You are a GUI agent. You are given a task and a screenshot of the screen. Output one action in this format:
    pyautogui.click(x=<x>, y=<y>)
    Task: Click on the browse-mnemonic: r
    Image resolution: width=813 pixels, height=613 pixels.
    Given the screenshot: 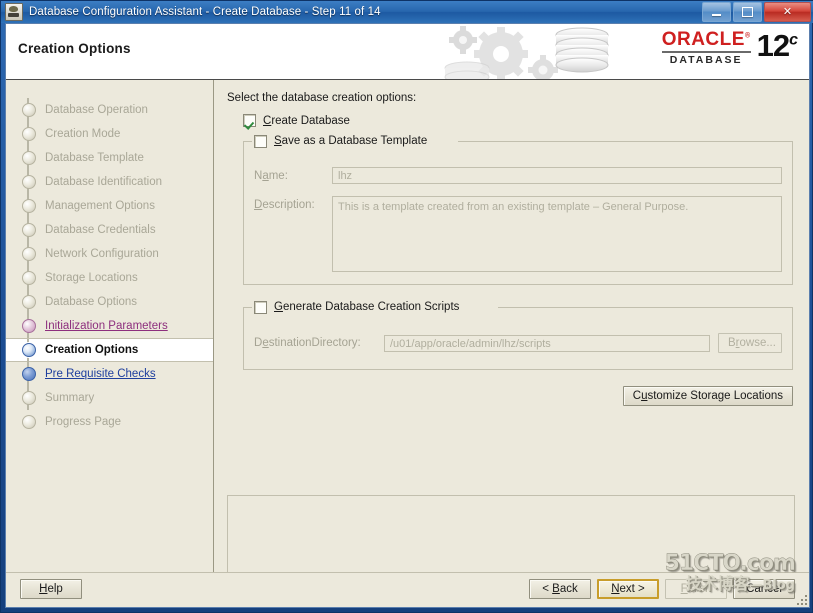 What is the action you would take?
    pyautogui.click(x=737, y=343)
    